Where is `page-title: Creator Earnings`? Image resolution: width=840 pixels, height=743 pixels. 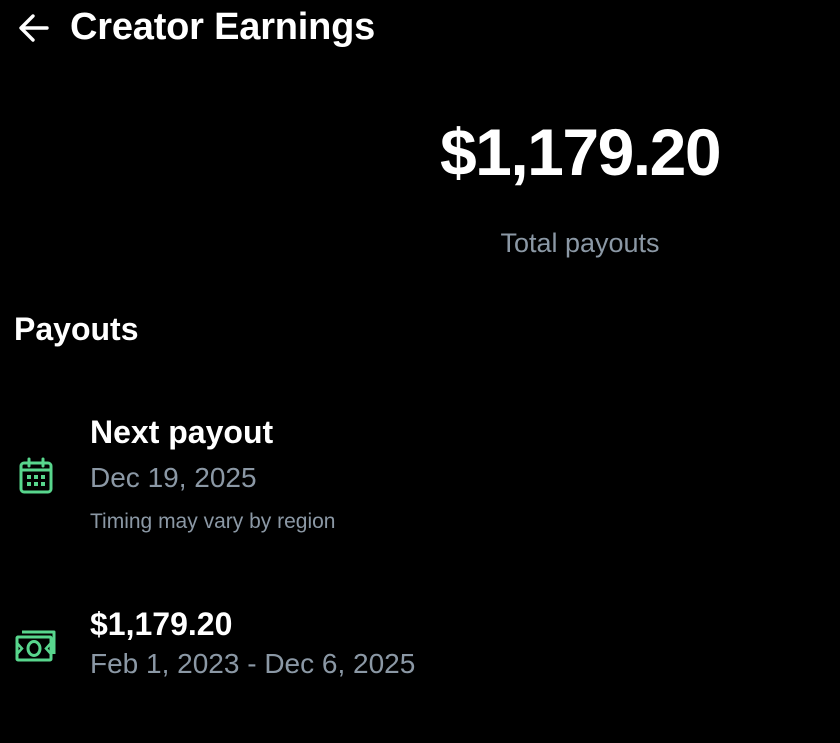 page-title: Creator Earnings is located at coordinates (223, 27).